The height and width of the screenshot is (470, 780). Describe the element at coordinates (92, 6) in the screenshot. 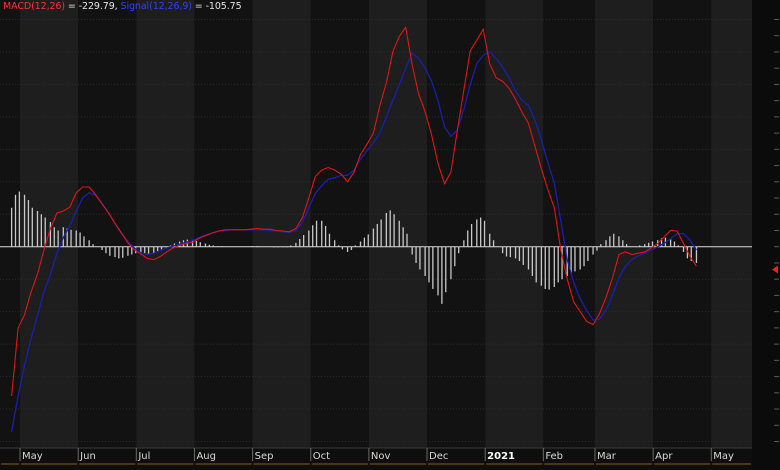

I see `macd-legend-value: = -229.79,` at that location.